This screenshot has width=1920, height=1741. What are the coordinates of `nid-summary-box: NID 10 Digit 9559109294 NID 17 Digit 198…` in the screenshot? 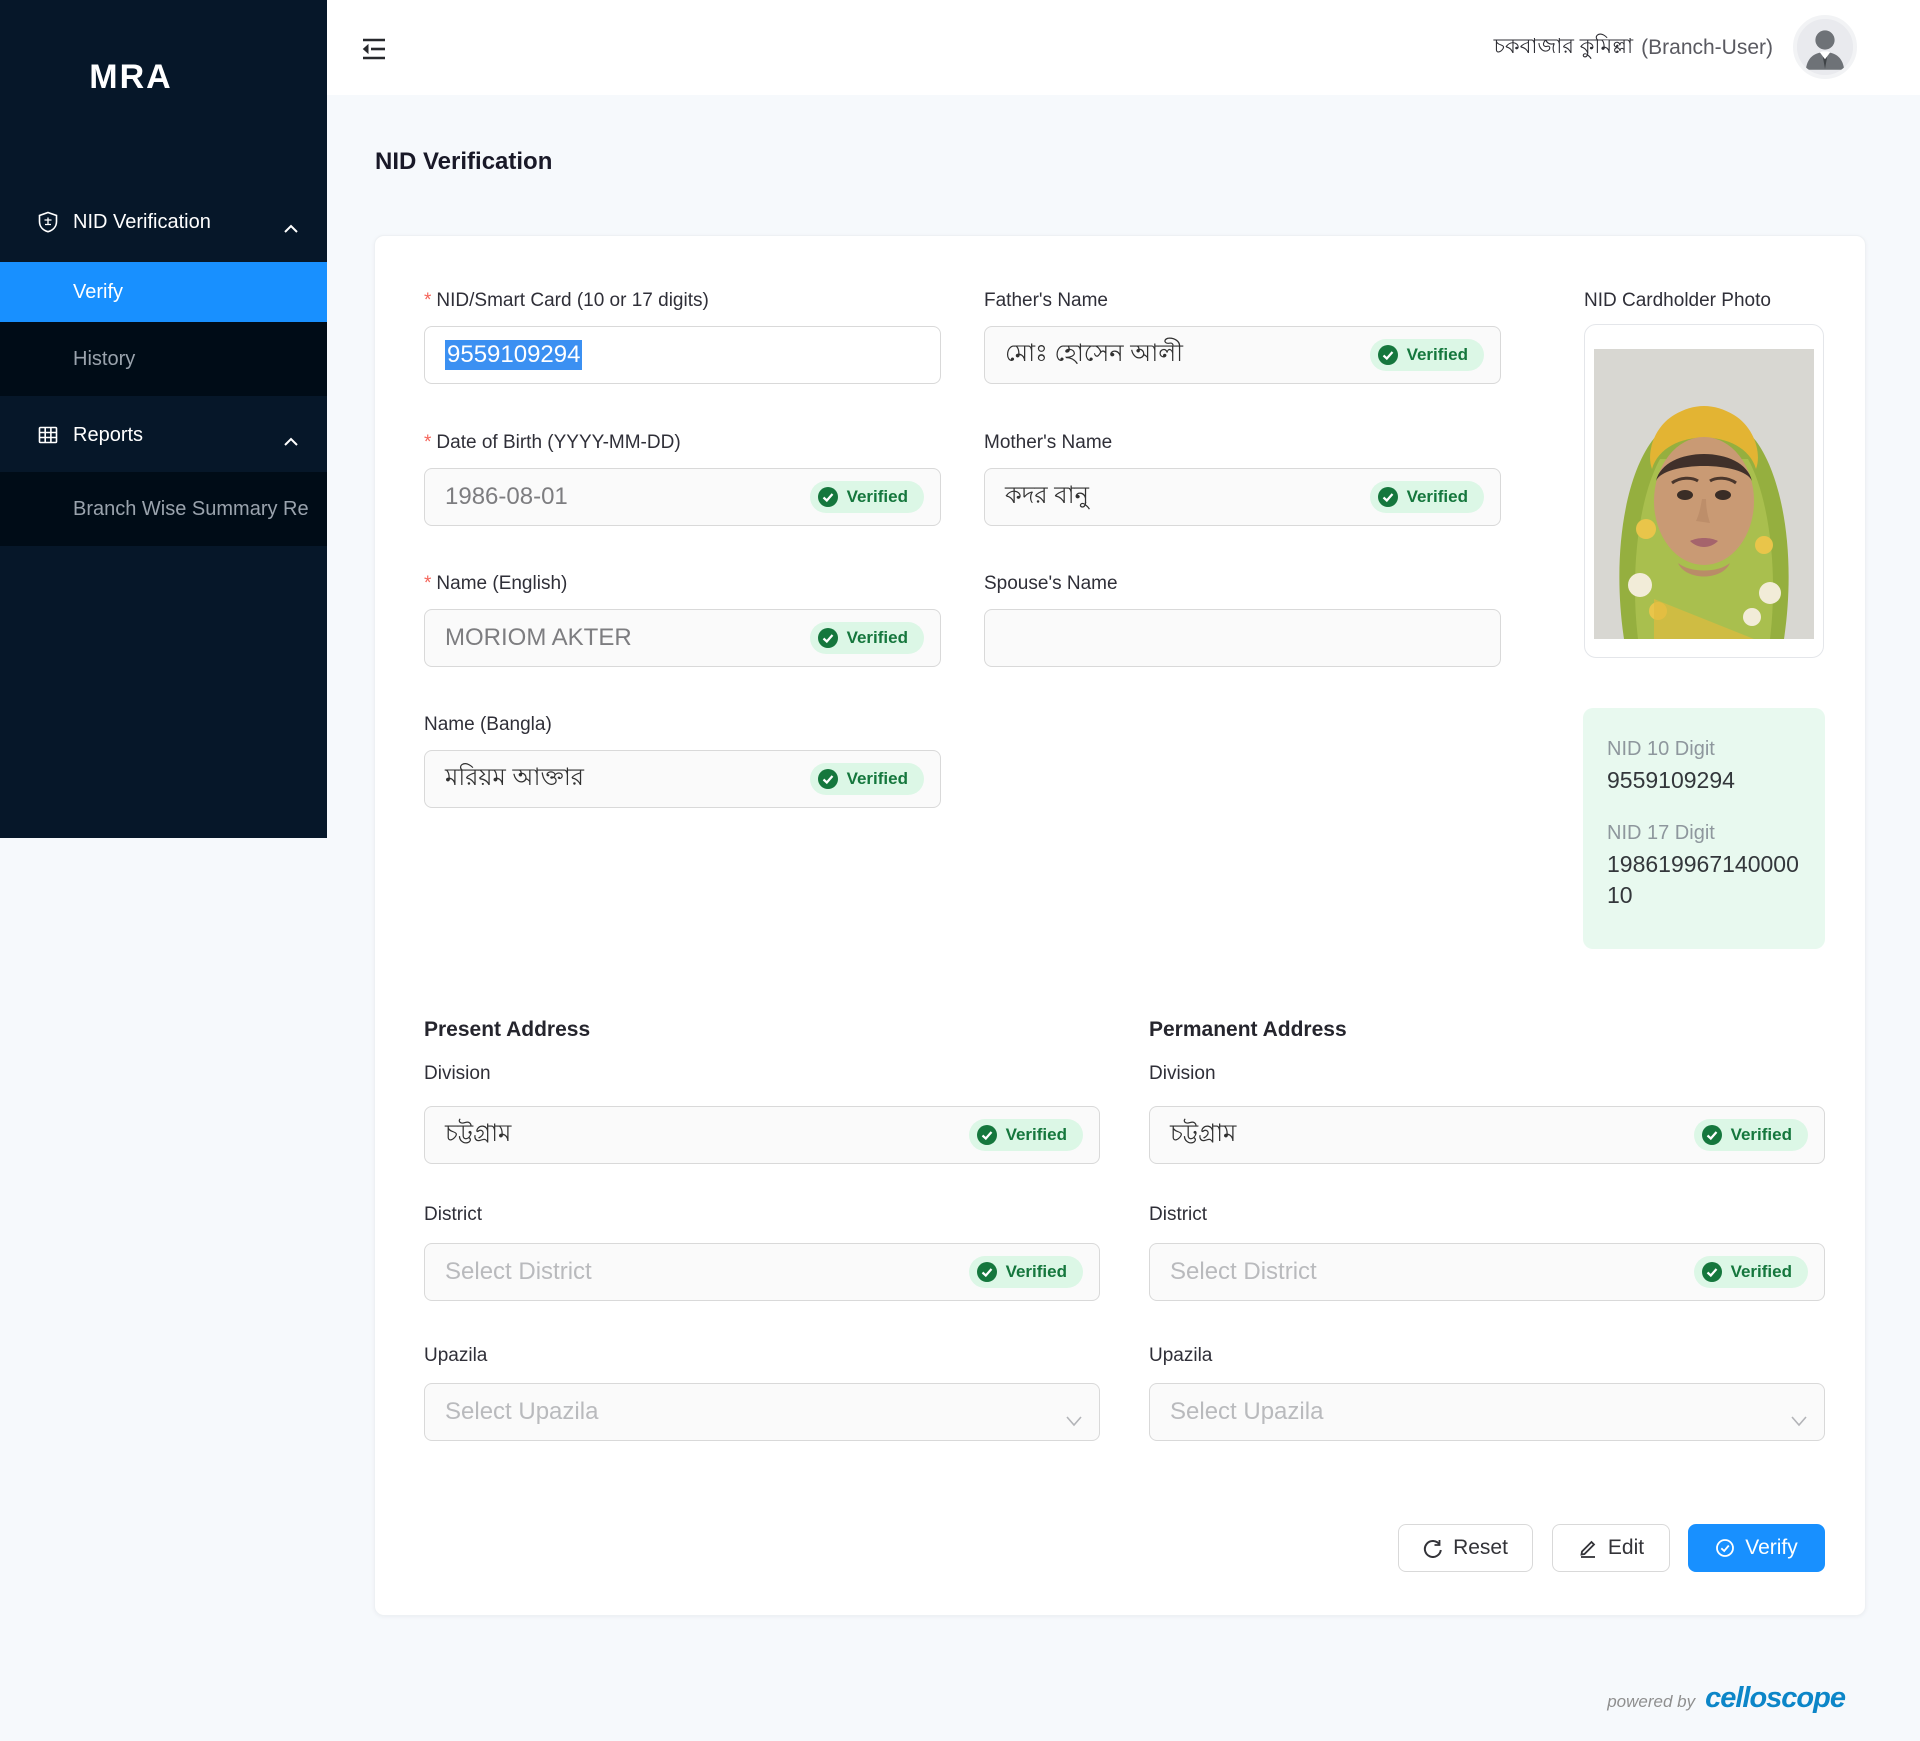 It's located at (1704, 828).